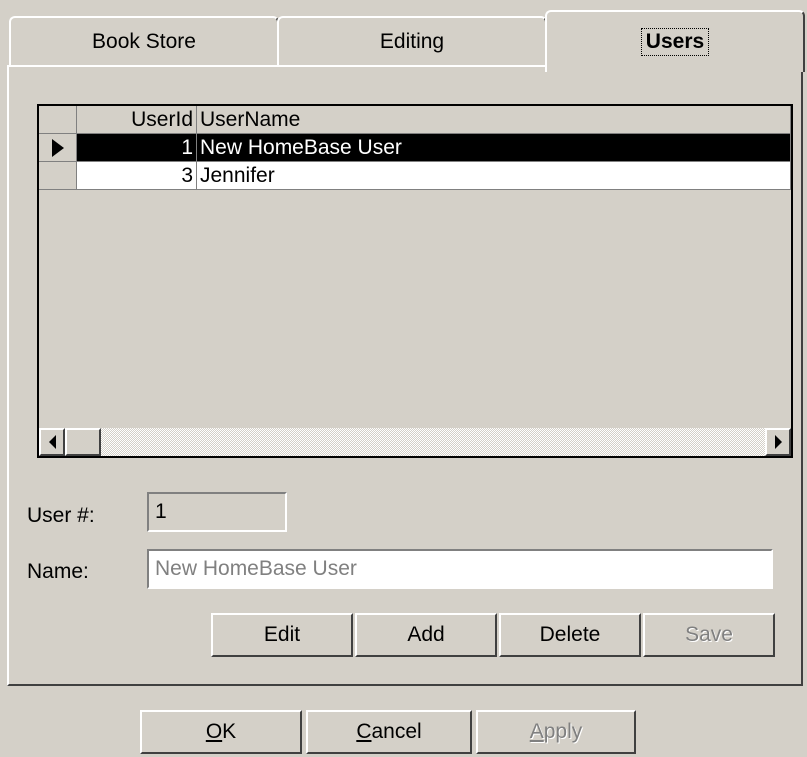 This screenshot has height=757, width=807. I want to click on table-row: 1 New HomeBase User, so click(415, 148).